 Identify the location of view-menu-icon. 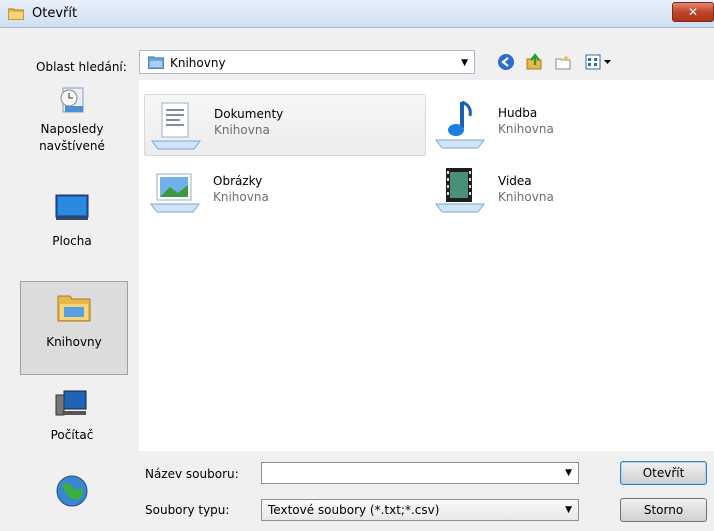
(599, 62).